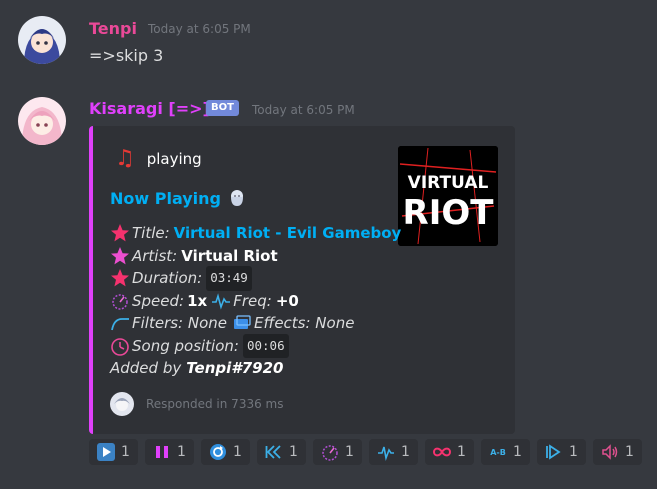 Image resolution: width=657 pixels, height=489 pixels. What do you see at coordinates (273, 452) in the screenshot?
I see `rewind-icon` at bounding box center [273, 452].